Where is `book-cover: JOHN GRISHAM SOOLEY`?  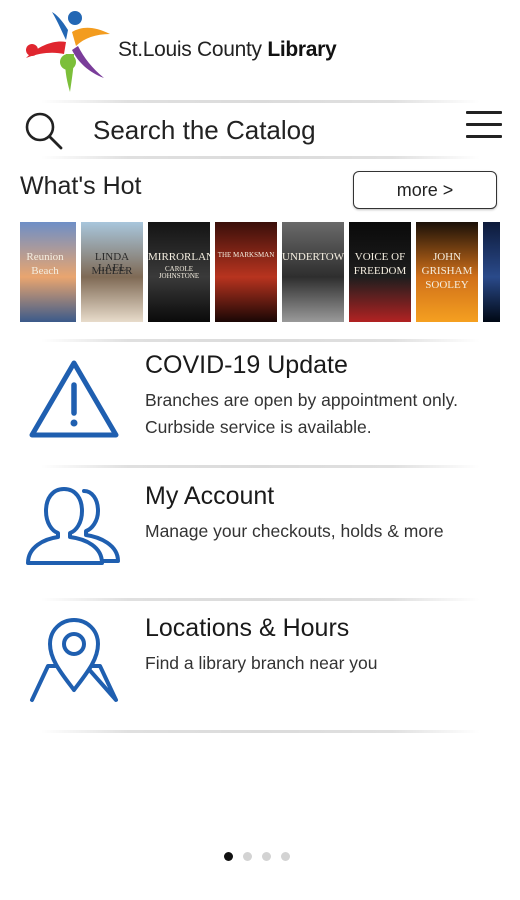
book-cover: JOHN GRISHAM SOOLEY is located at coordinates (447, 272).